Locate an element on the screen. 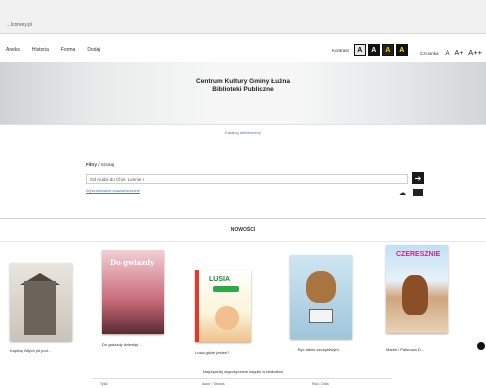  contrast-black-white-button: A is located at coordinates (373, 50).